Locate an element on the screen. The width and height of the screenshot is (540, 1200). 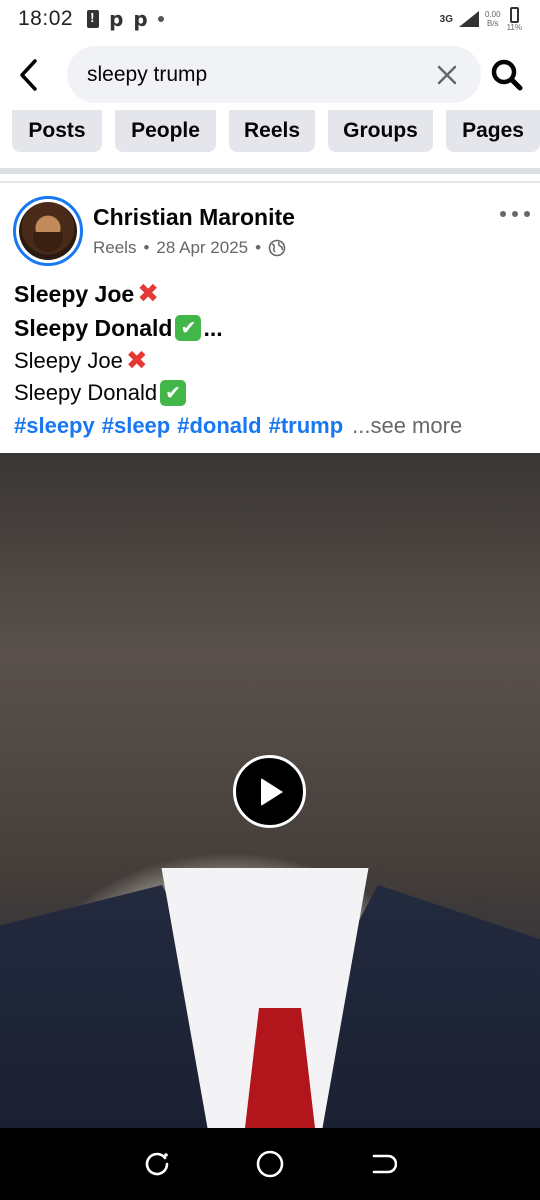
globe-icon is located at coordinates (277, 248).